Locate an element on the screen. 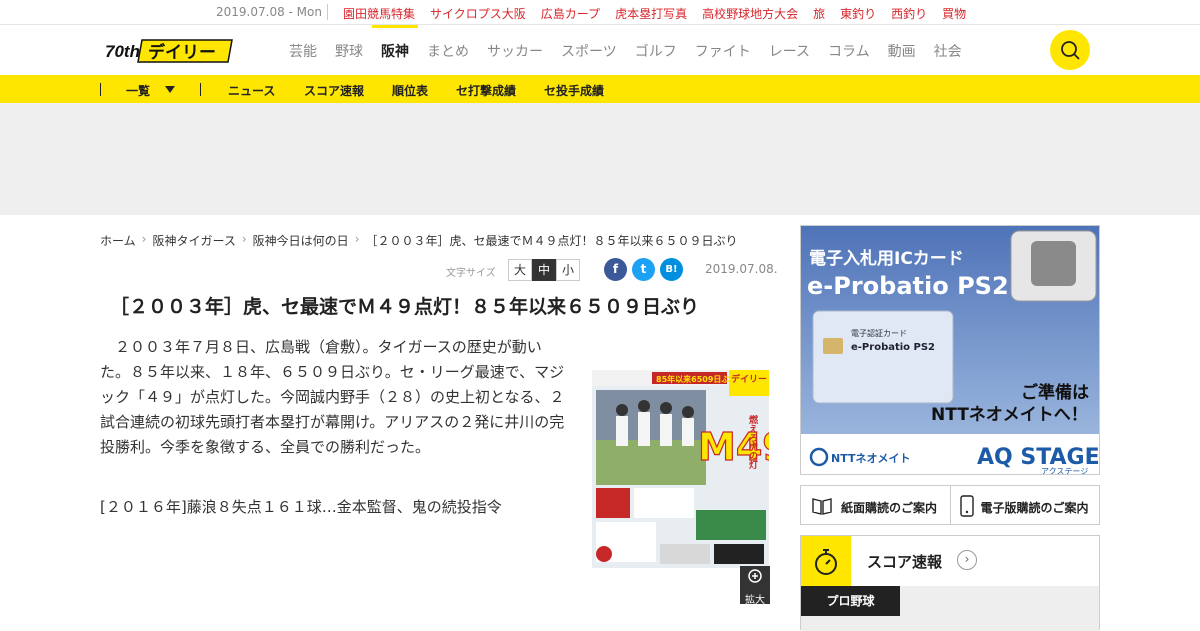 Image resolution: width=1200 pixels, height=631 pixels. article-title: ［２００３年］虎、セ最速でＭ４９点灯！８５年以来６５０９日ぶり is located at coordinates (405, 307).